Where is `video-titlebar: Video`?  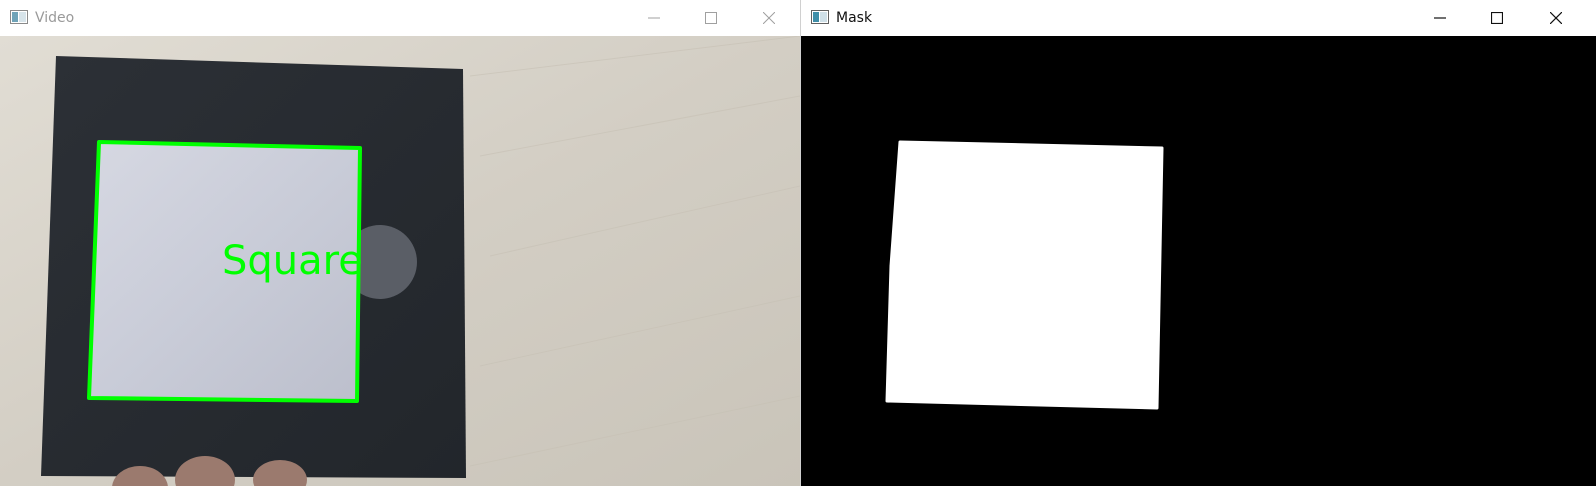
video-titlebar: Video is located at coordinates (400, 18).